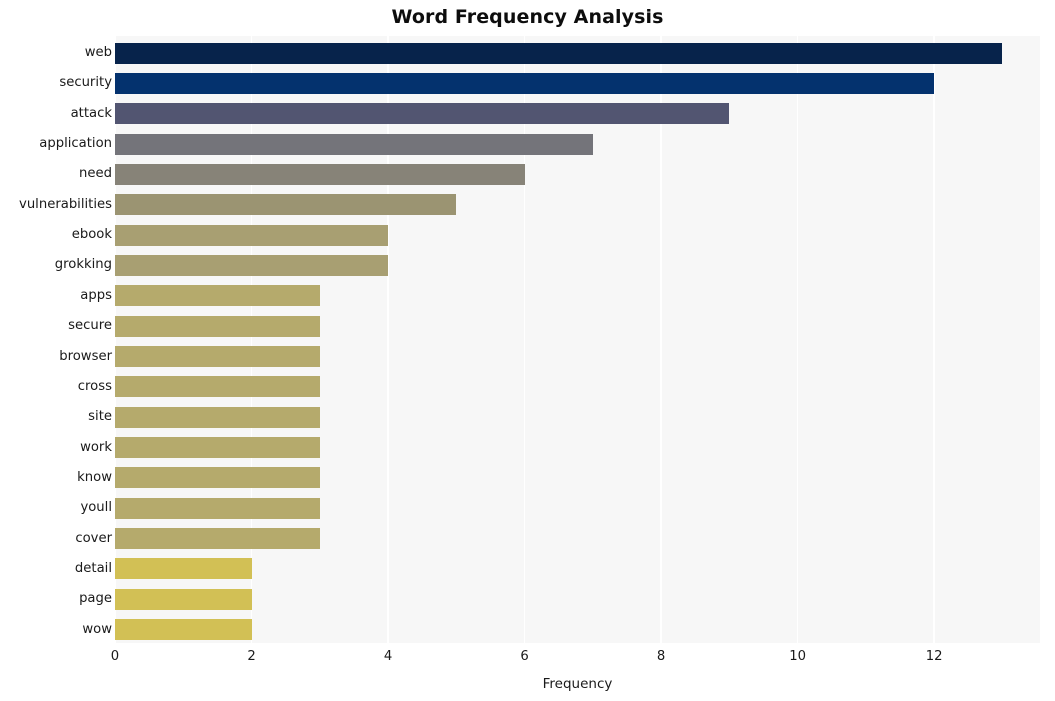  What do you see at coordinates (217, 478) in the screenshot?
I see `bar-know` at bounding box center [217, 478].